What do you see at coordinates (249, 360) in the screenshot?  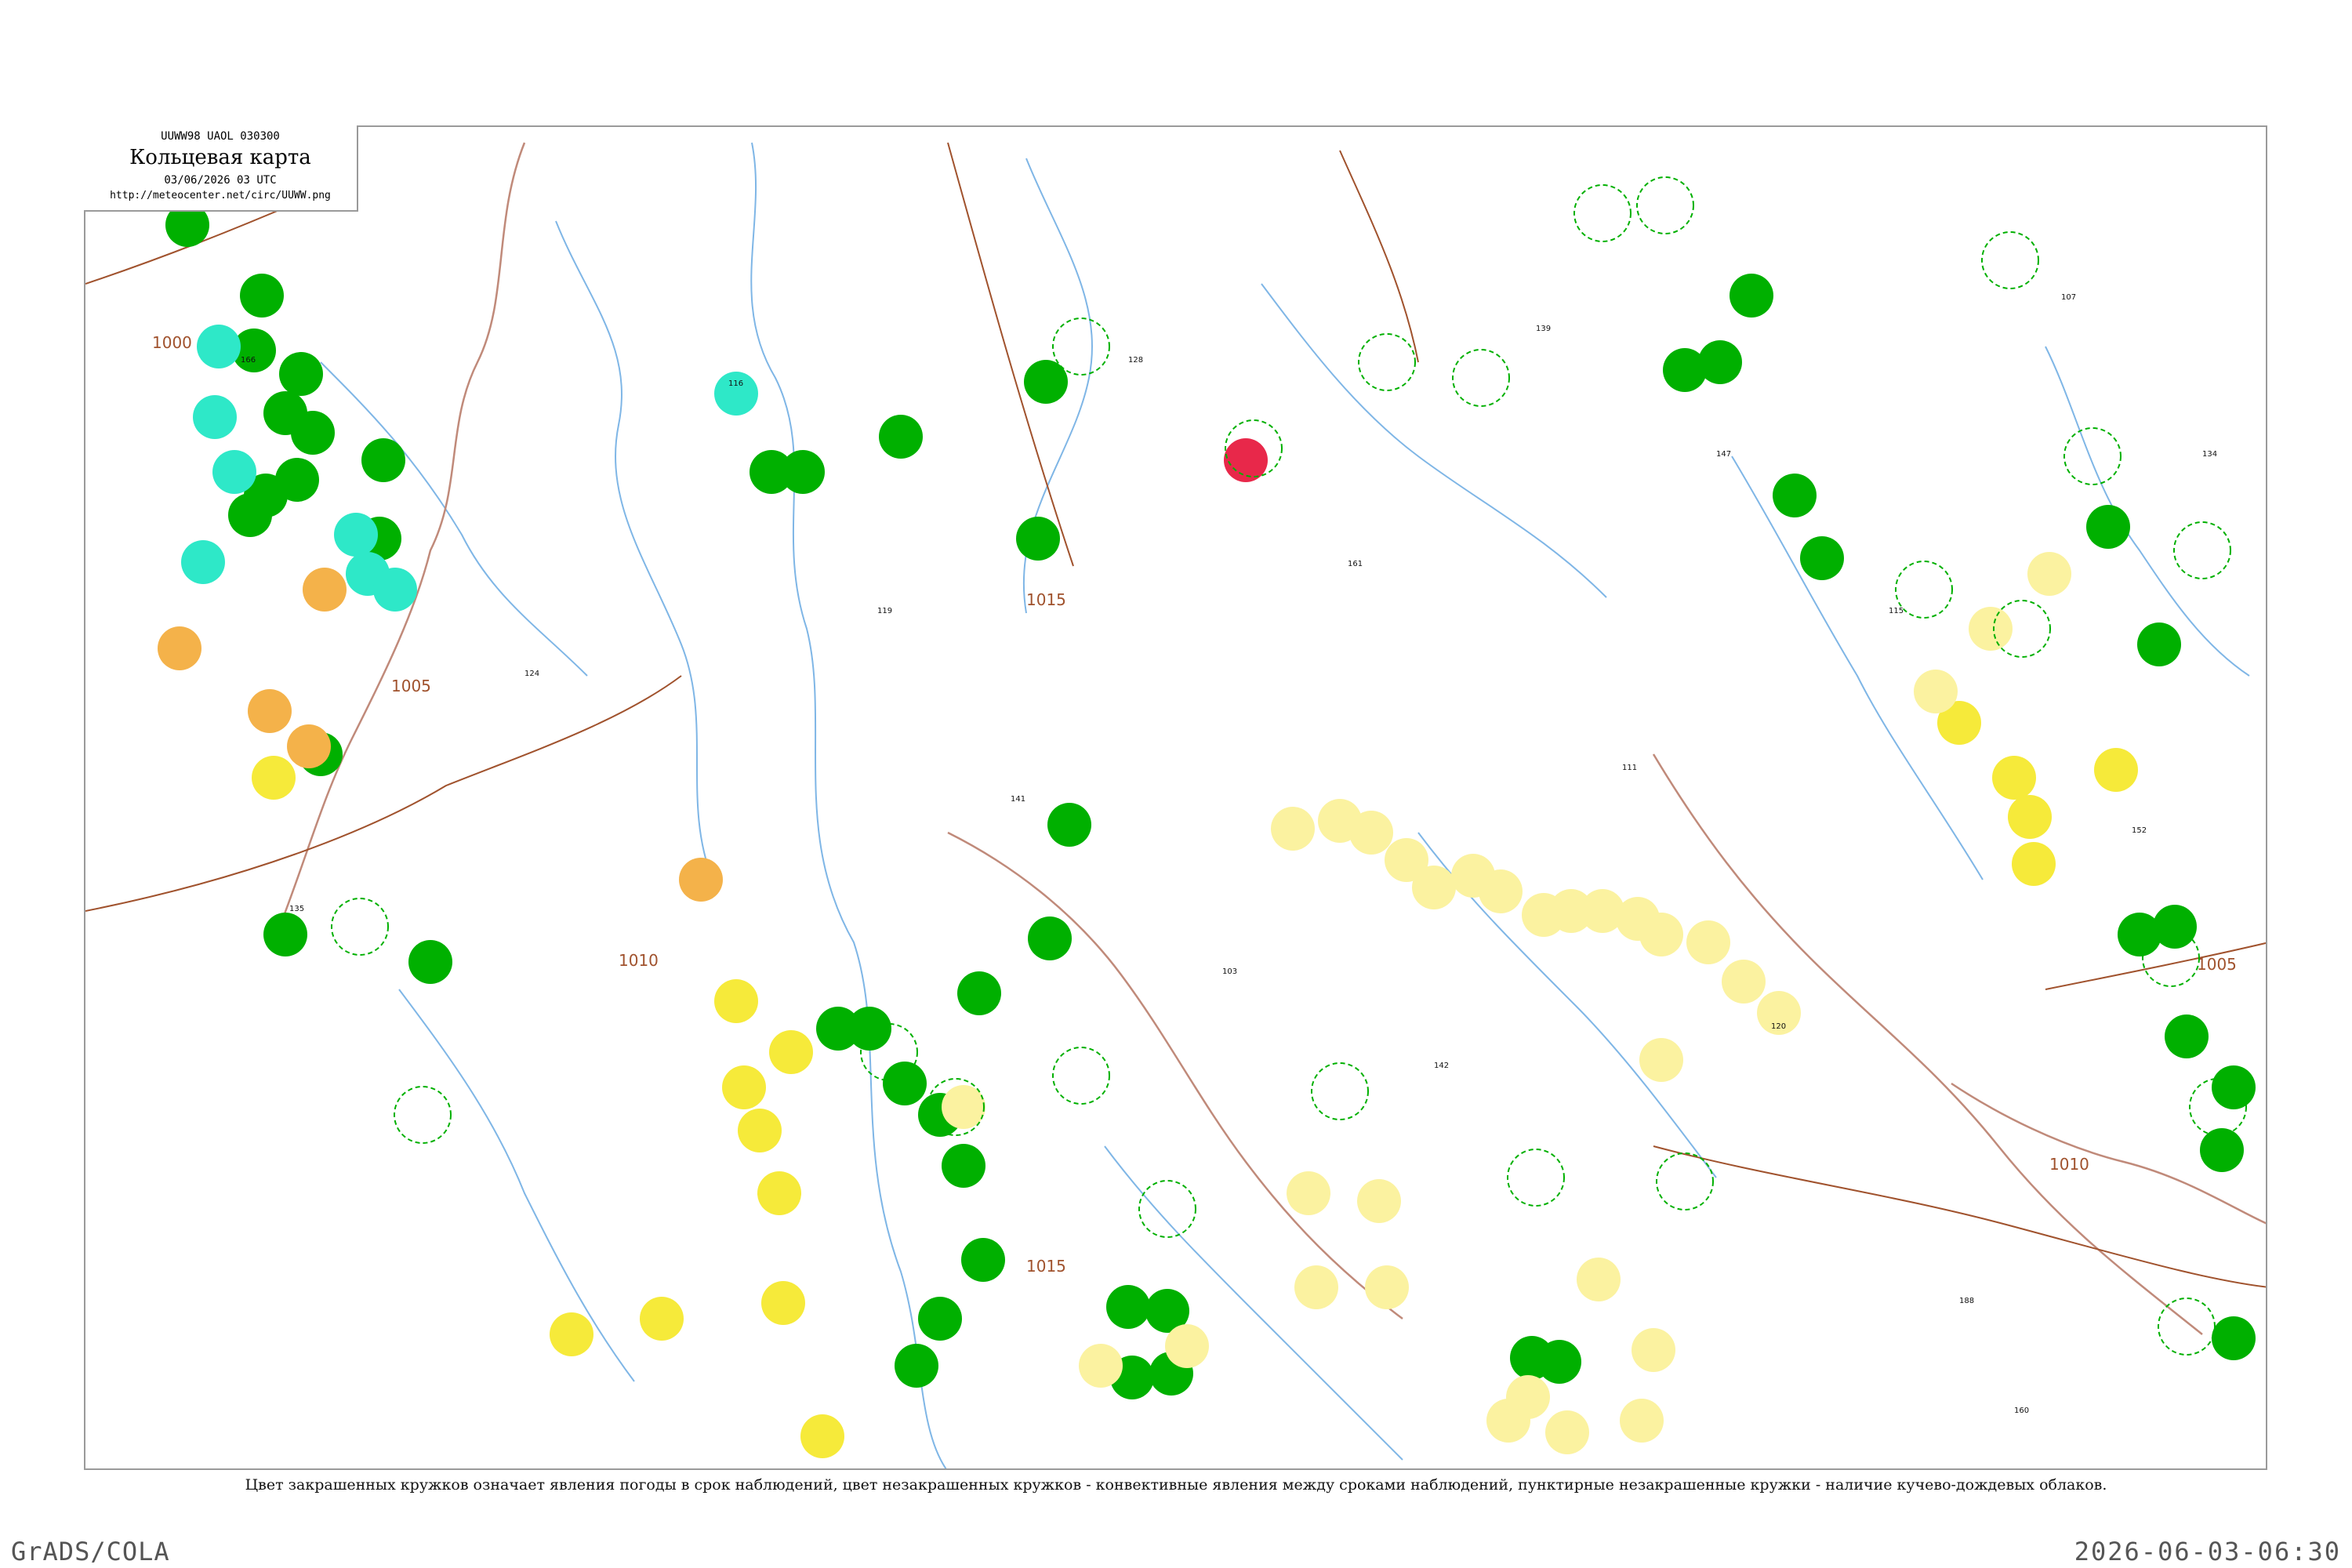 I see `station-value: 166` at bounding box center [249, 360].